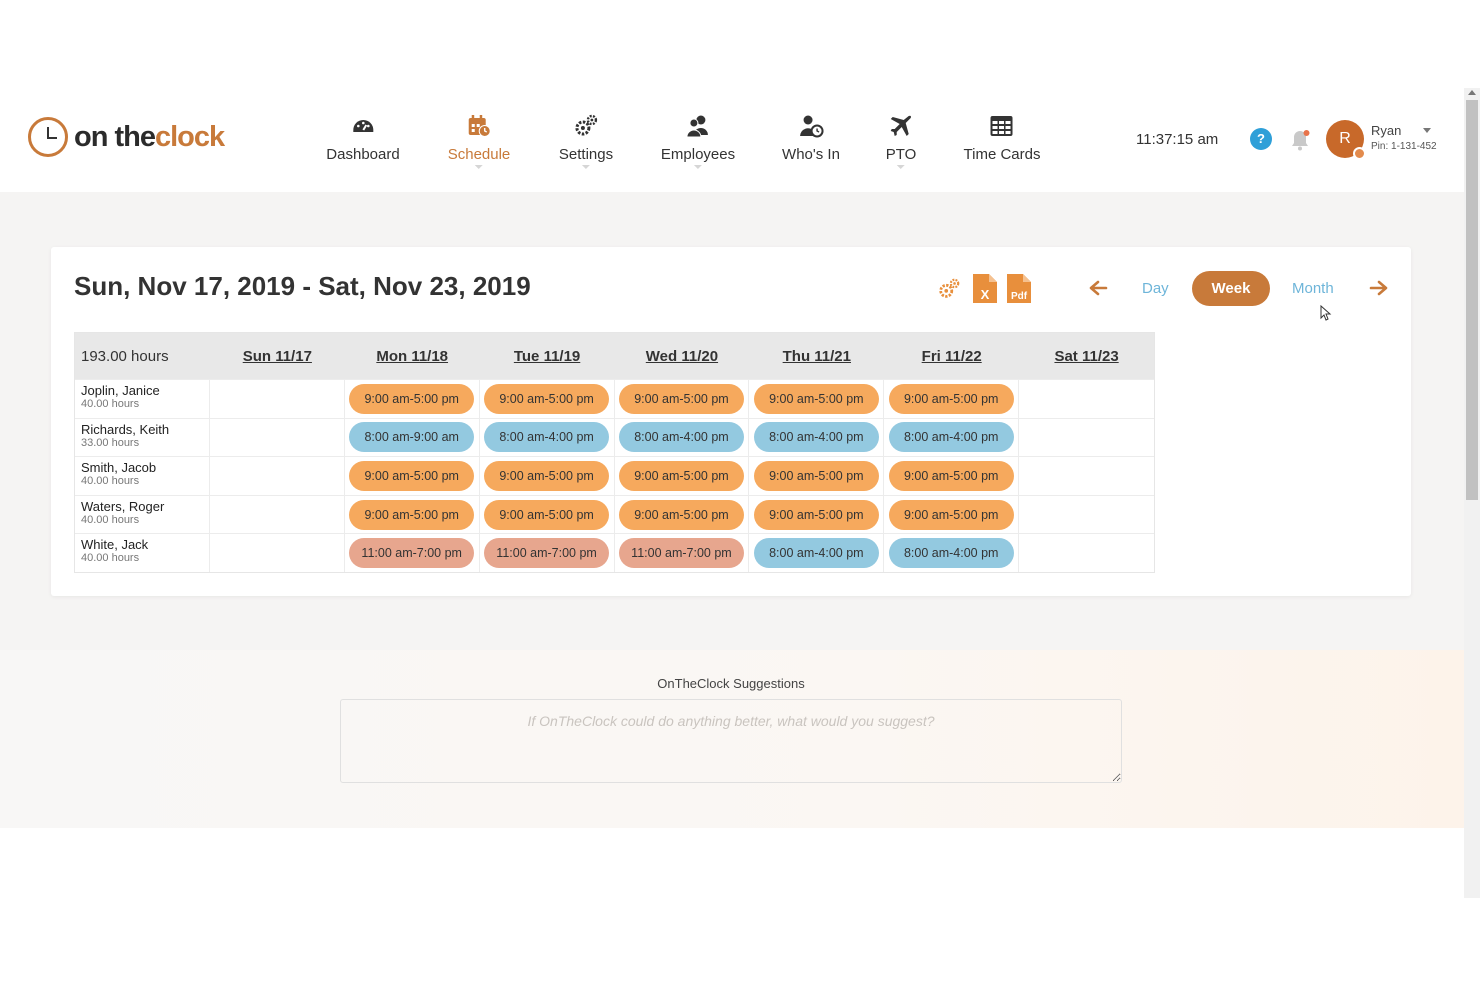 The width and height of the screenshot is (1480, 987). I want to click on previous-week-arrow-icon, so click(1098, 288).